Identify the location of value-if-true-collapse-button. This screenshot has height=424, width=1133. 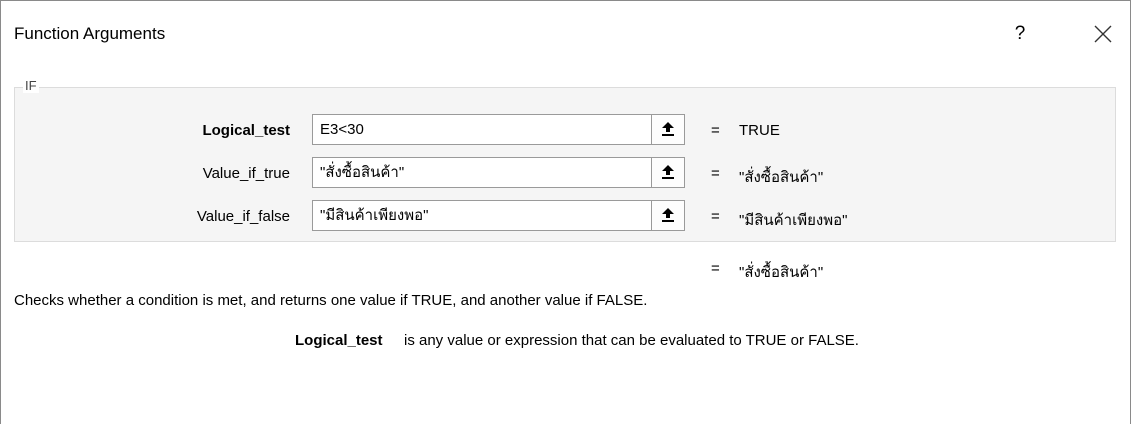
(668, 172).